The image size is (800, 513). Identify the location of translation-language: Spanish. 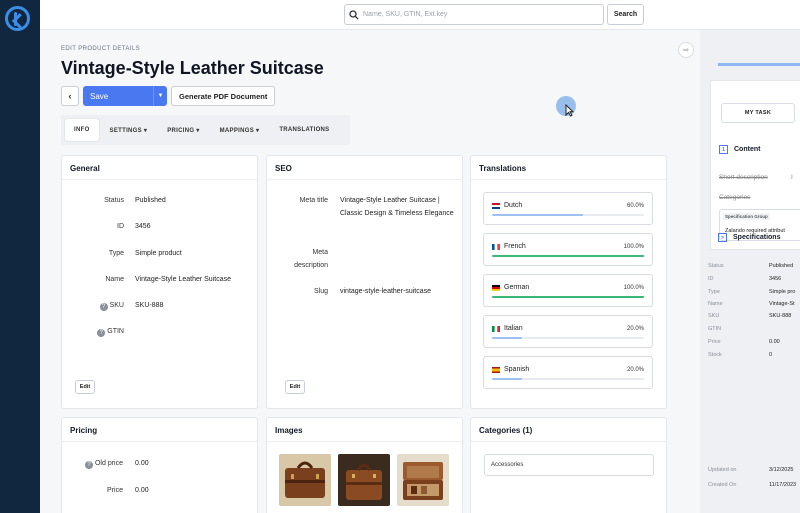
(517, 369).